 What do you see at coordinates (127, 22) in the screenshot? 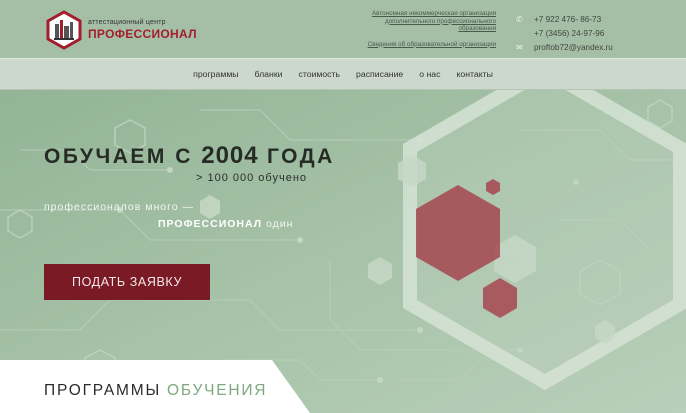
I see `logo-subtitle: аттестационный центр` at bounding box center [127, 22].